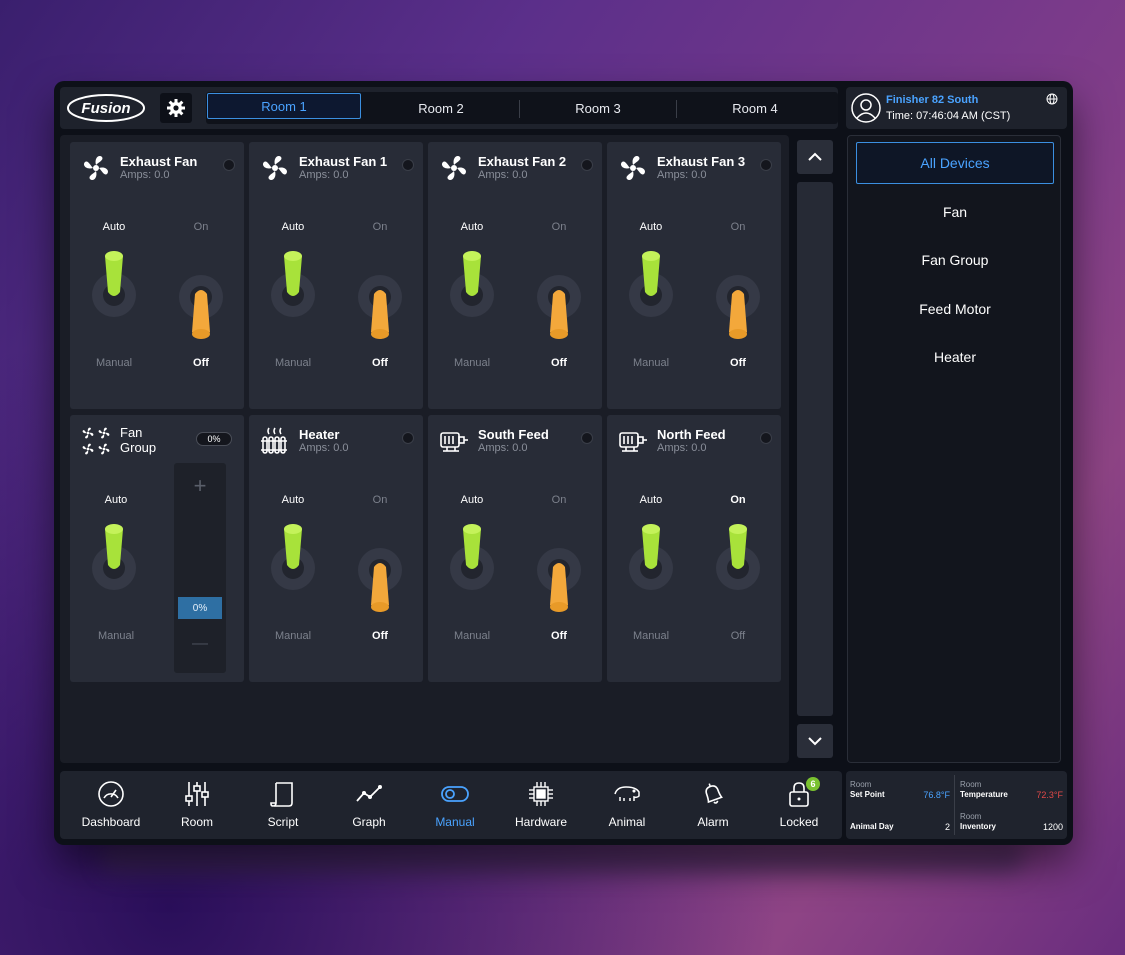 Image resolution: width=1125 pixels, height=955 pixels. Describe the element at coordinates (200, 486) in the screenshot. I see `increase-button: +` at that location.